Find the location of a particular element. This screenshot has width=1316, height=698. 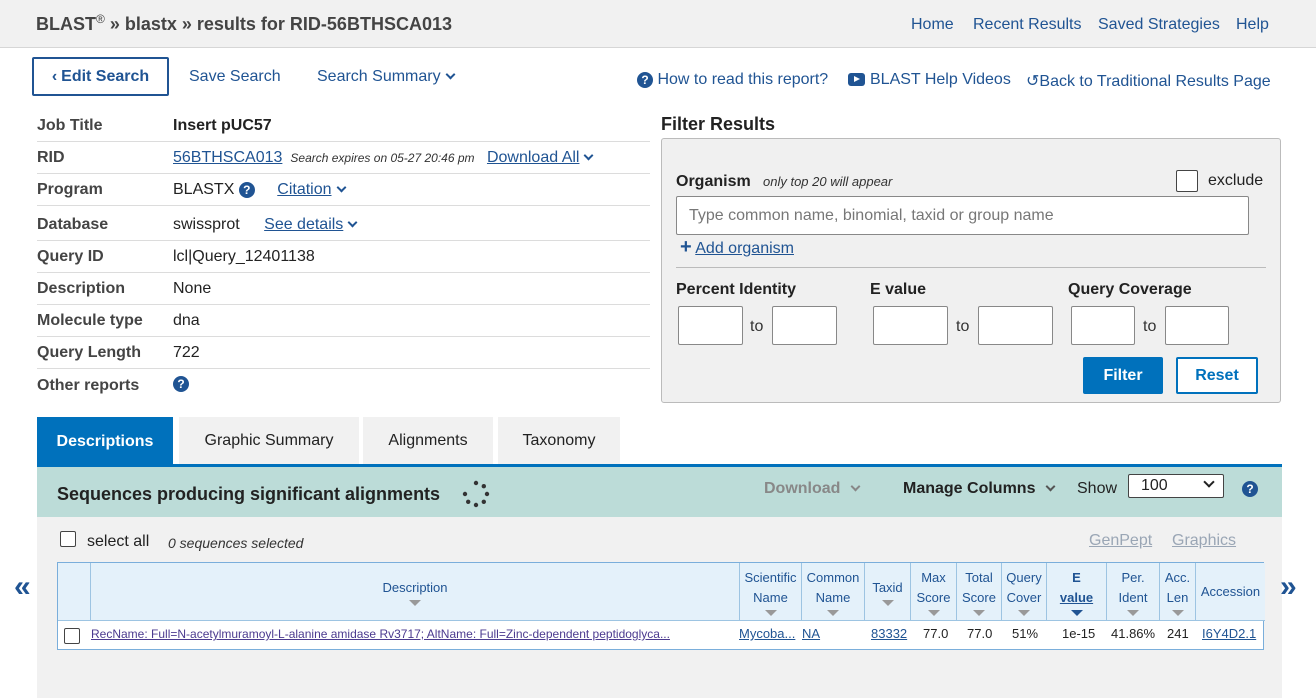

header-common-name: Common Name is located at coordinates (833, 592).